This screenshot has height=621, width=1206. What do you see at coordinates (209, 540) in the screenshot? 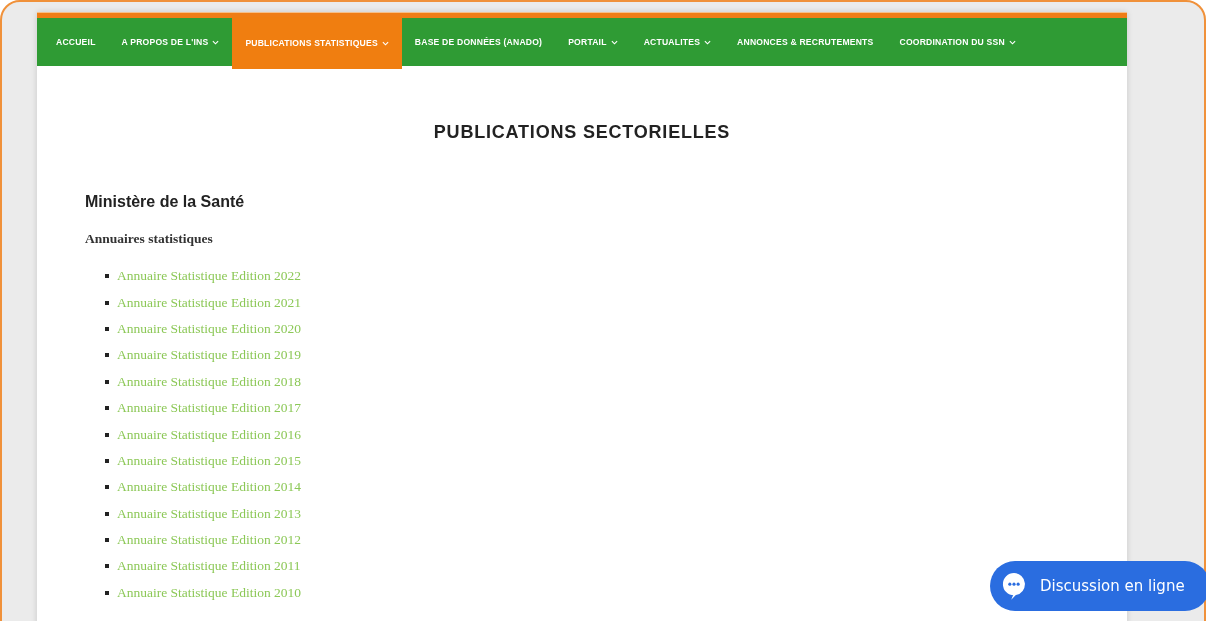
I see `edition-link: Annuaire Statistique Edition 2012` at bounding box center [209, 540].